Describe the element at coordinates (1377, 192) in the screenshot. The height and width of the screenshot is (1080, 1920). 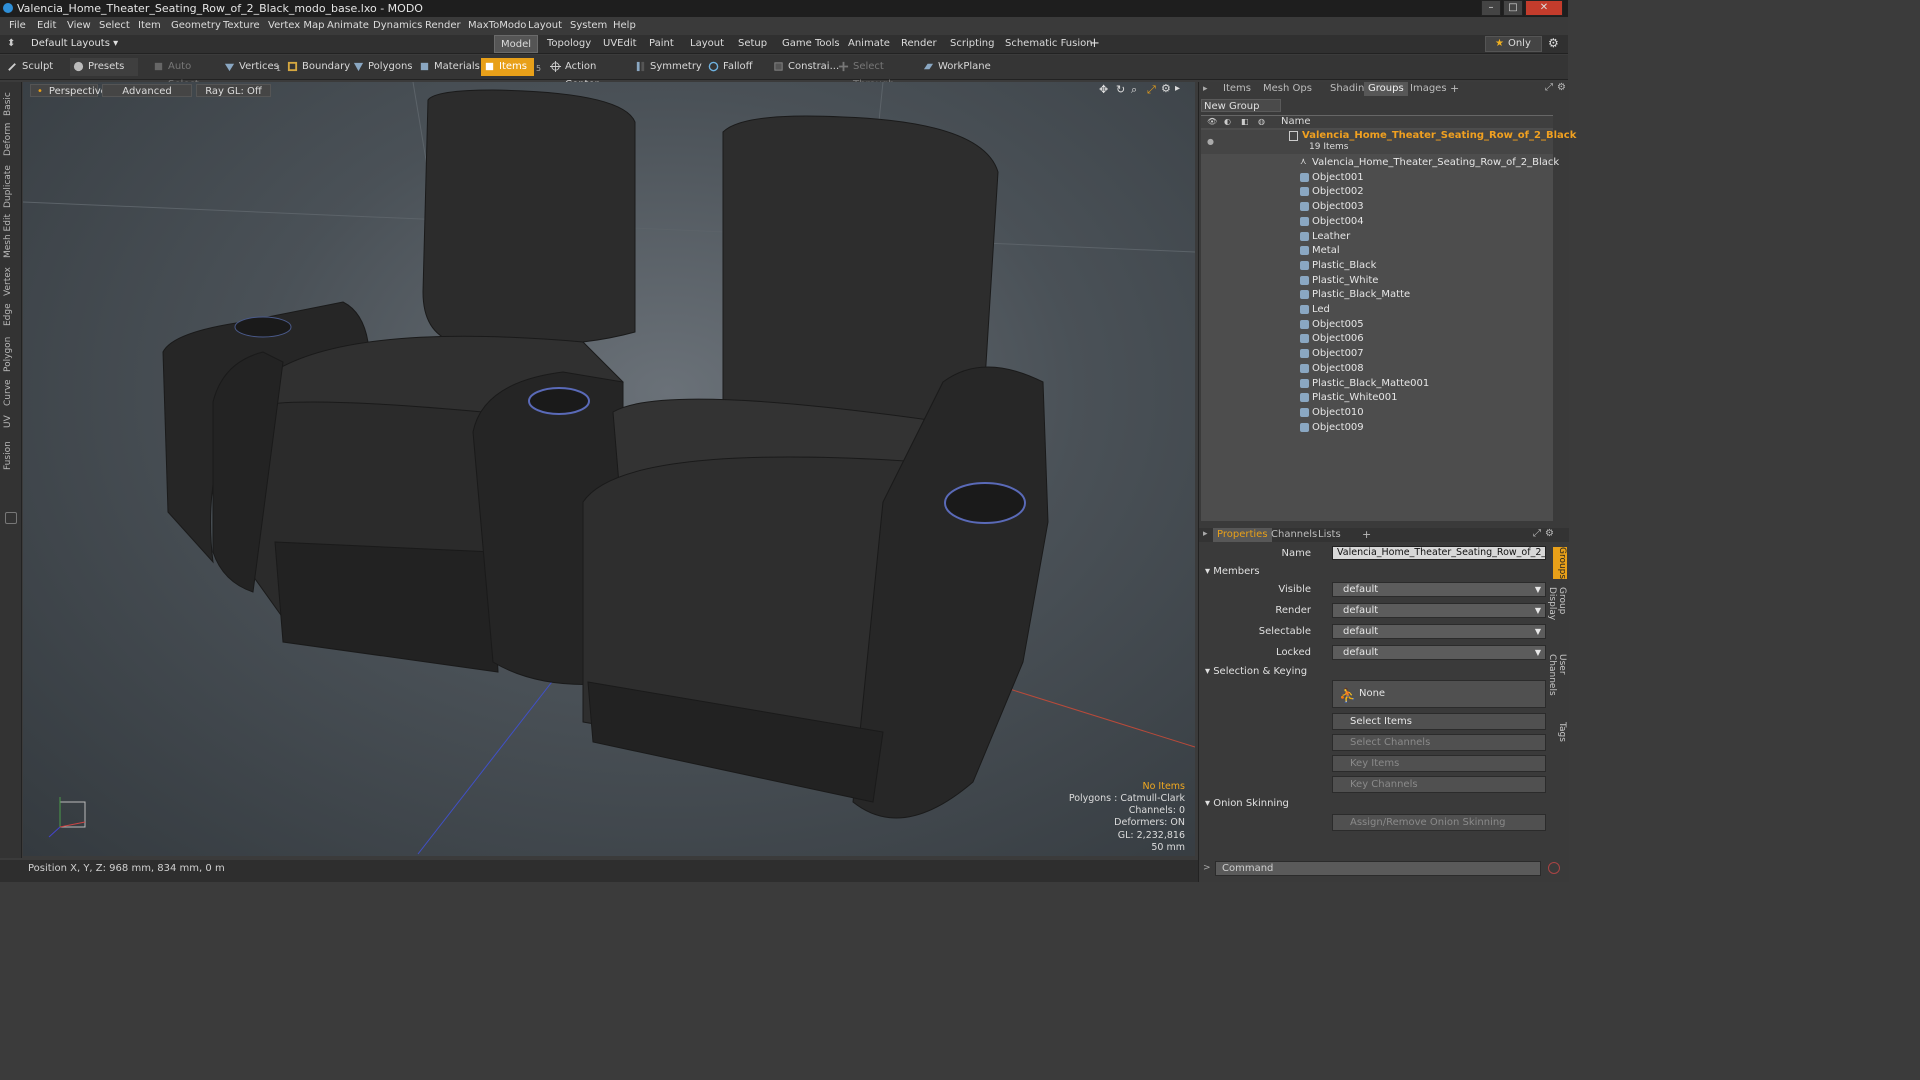
I see `member-row: Object002` at that location.